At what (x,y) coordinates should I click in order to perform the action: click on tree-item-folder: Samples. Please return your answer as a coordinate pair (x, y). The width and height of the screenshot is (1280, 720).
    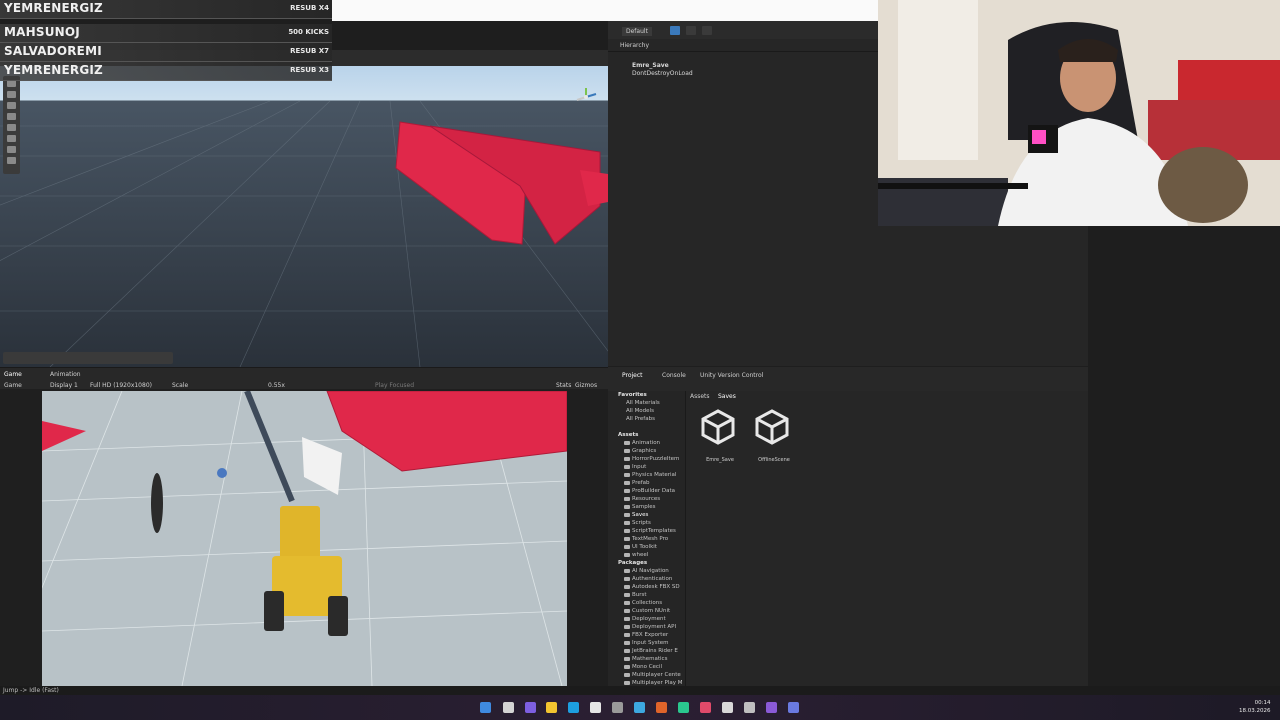
    Looking at the image, I should click on (640, 507).